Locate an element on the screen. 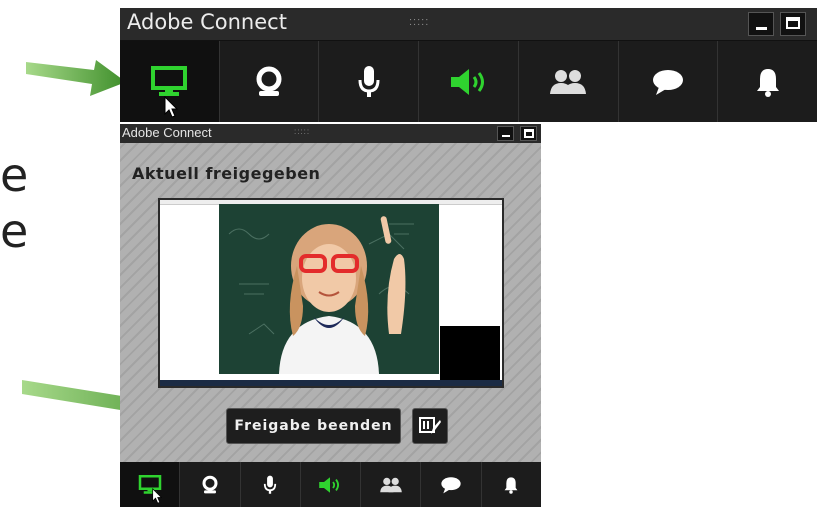 This screenshot has width=817, height=507. annotate-button is located at coordinates (430, 426).